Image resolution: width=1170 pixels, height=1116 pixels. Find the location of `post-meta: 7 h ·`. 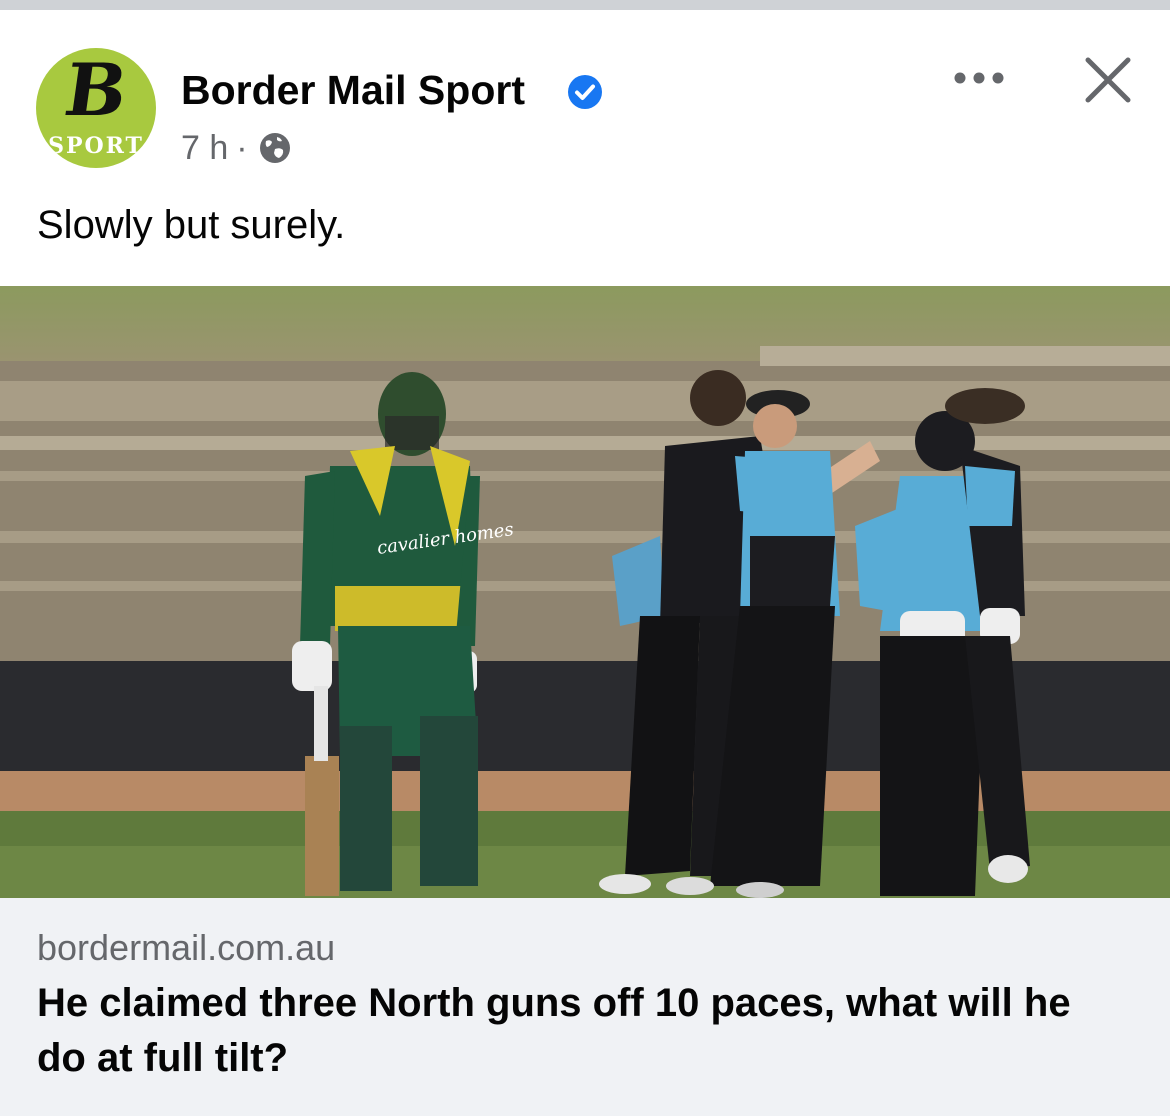

post-meta: 7 h · is located at coordinates (236, 148).